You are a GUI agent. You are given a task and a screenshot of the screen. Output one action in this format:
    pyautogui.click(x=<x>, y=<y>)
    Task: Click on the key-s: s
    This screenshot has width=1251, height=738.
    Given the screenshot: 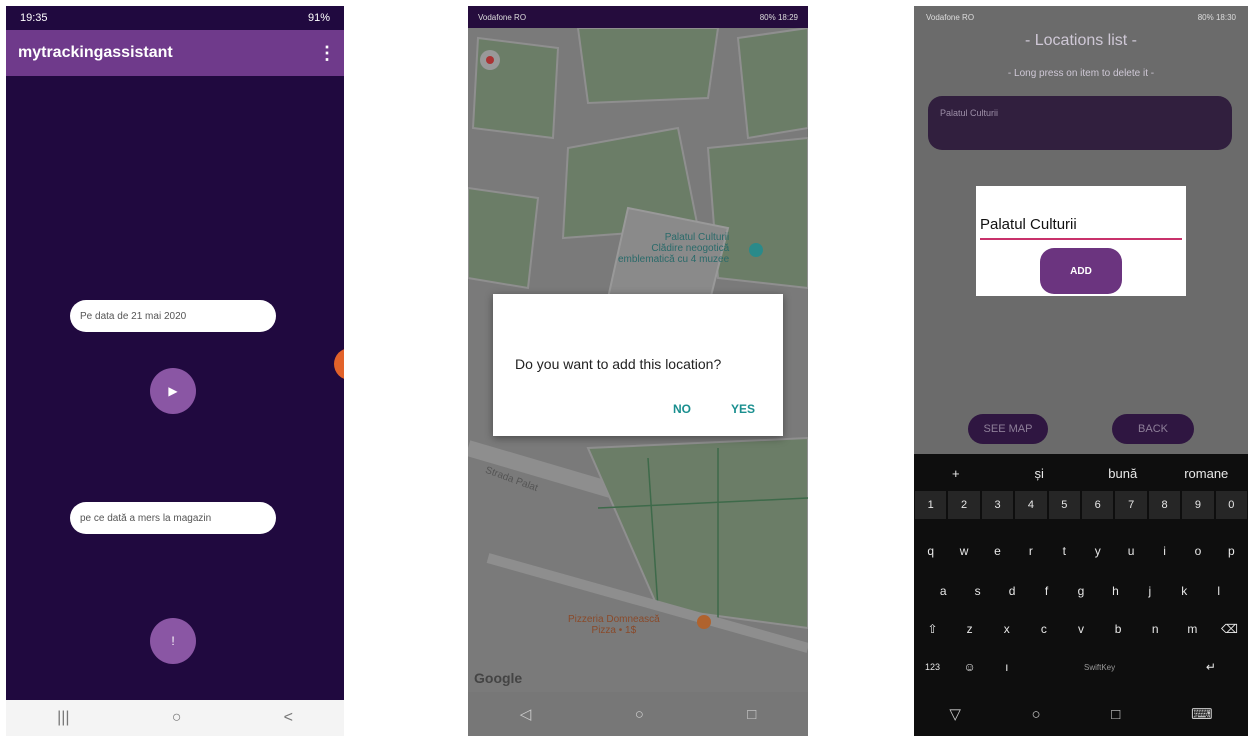 What is the action you would take?
    pyautogui.click(x=977, y=591)
    